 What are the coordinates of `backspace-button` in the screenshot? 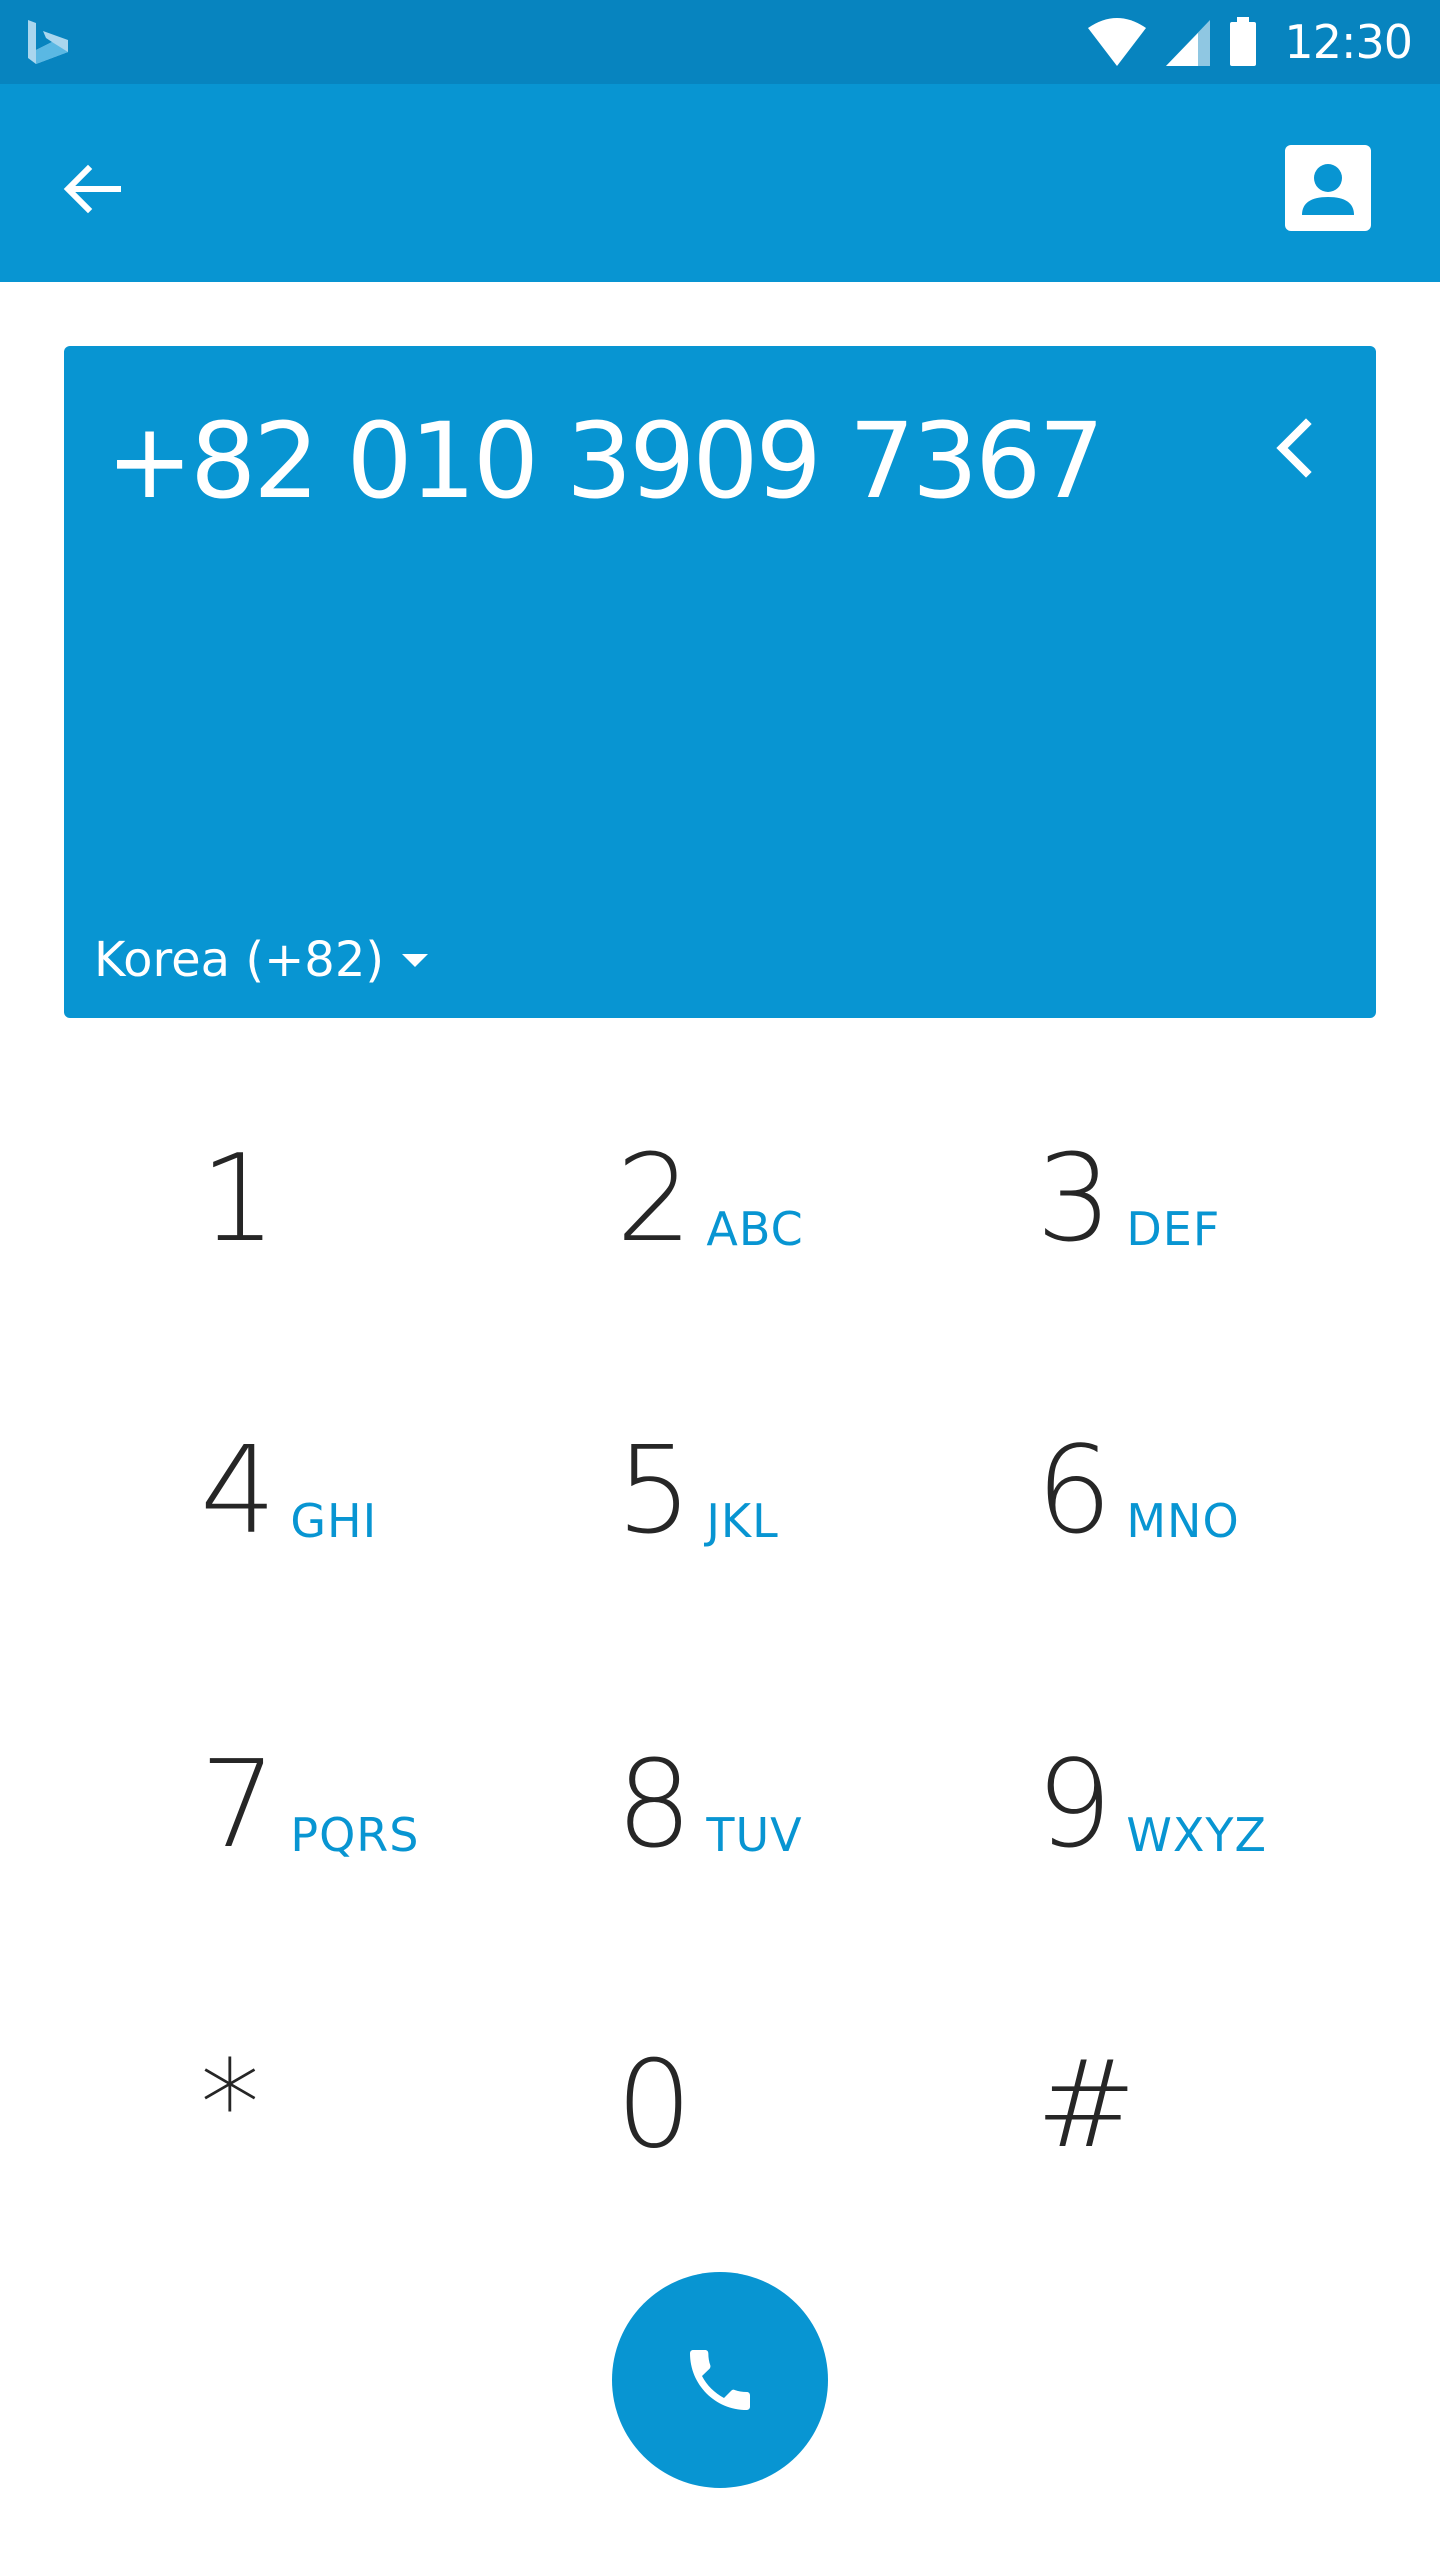 It's located at (1294, 448).